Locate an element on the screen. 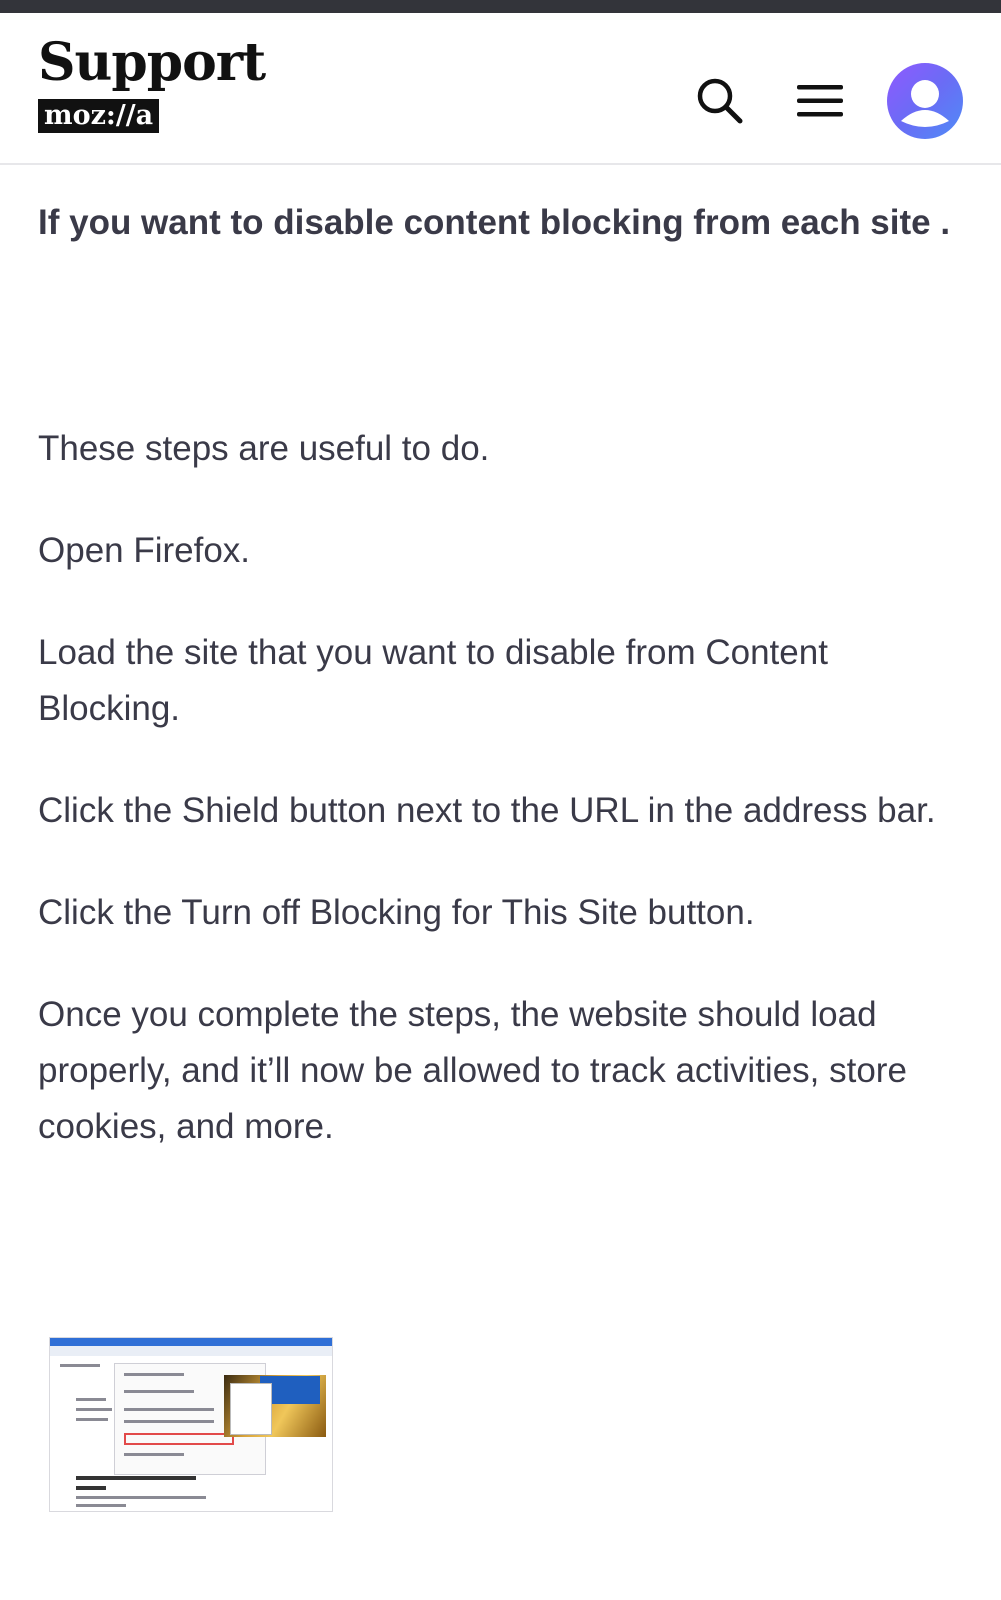 The height and width of the screenshot is (1600, 1001). menu-button is located at coordinates (820, 101).